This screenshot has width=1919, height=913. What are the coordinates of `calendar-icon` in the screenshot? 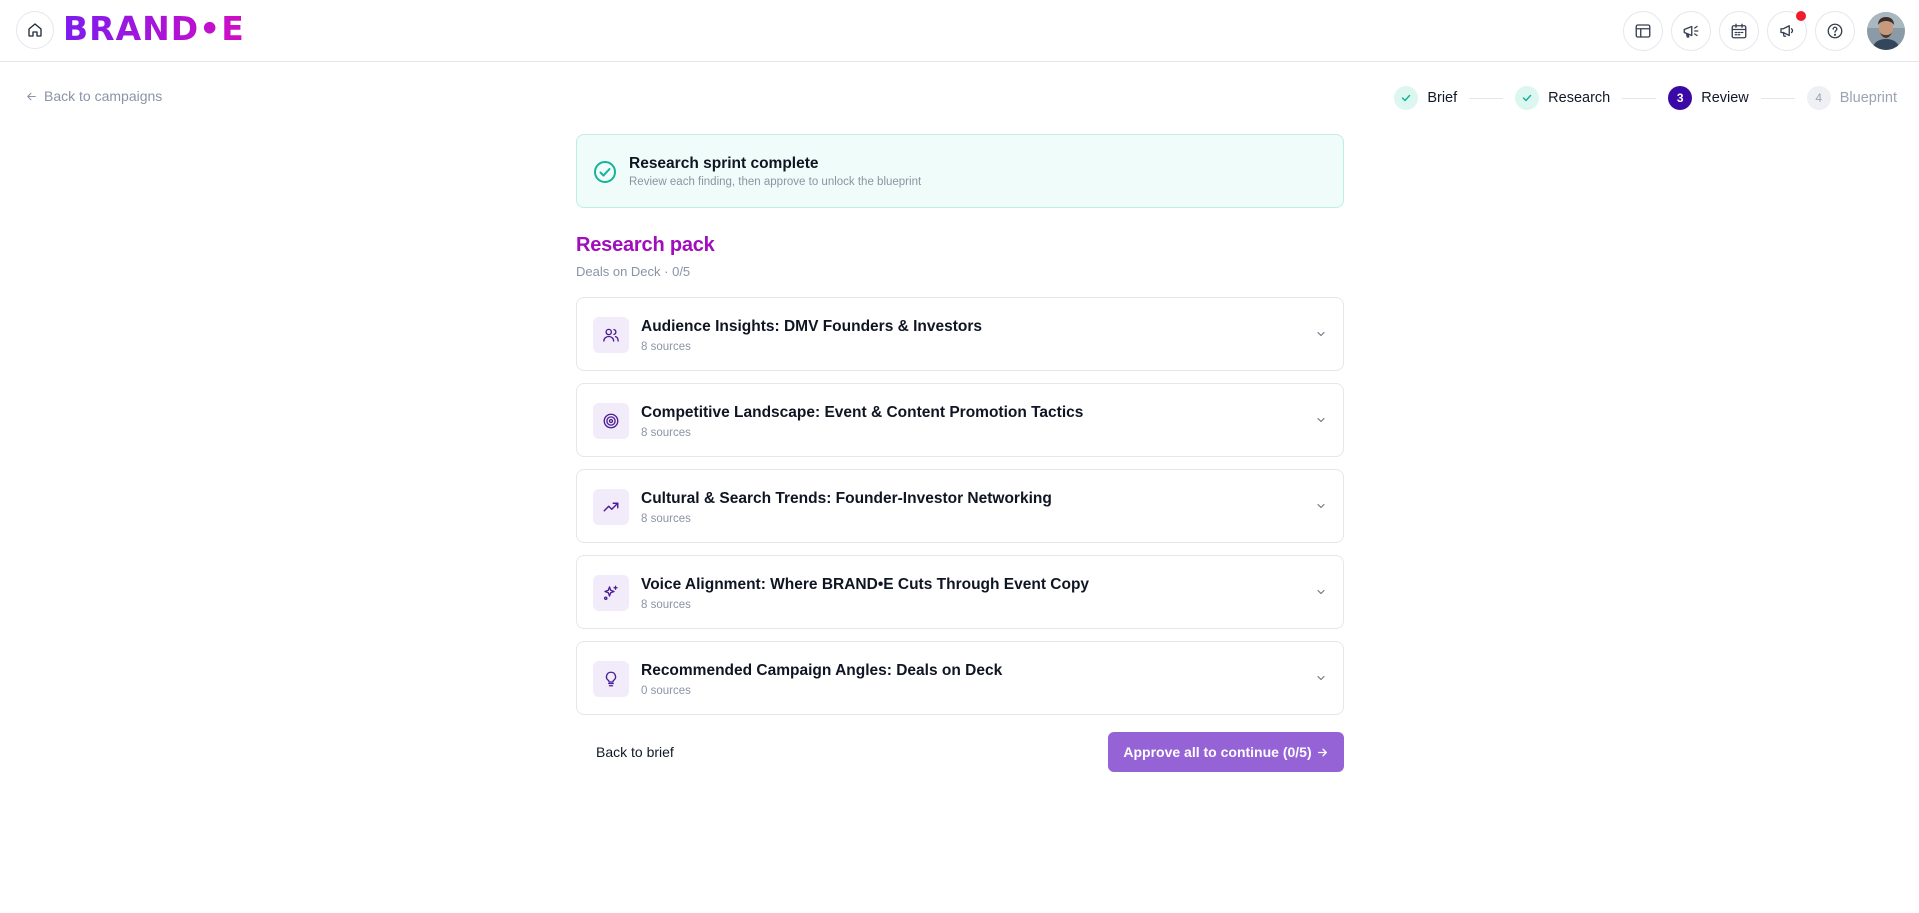 It's located at (1739, 31).